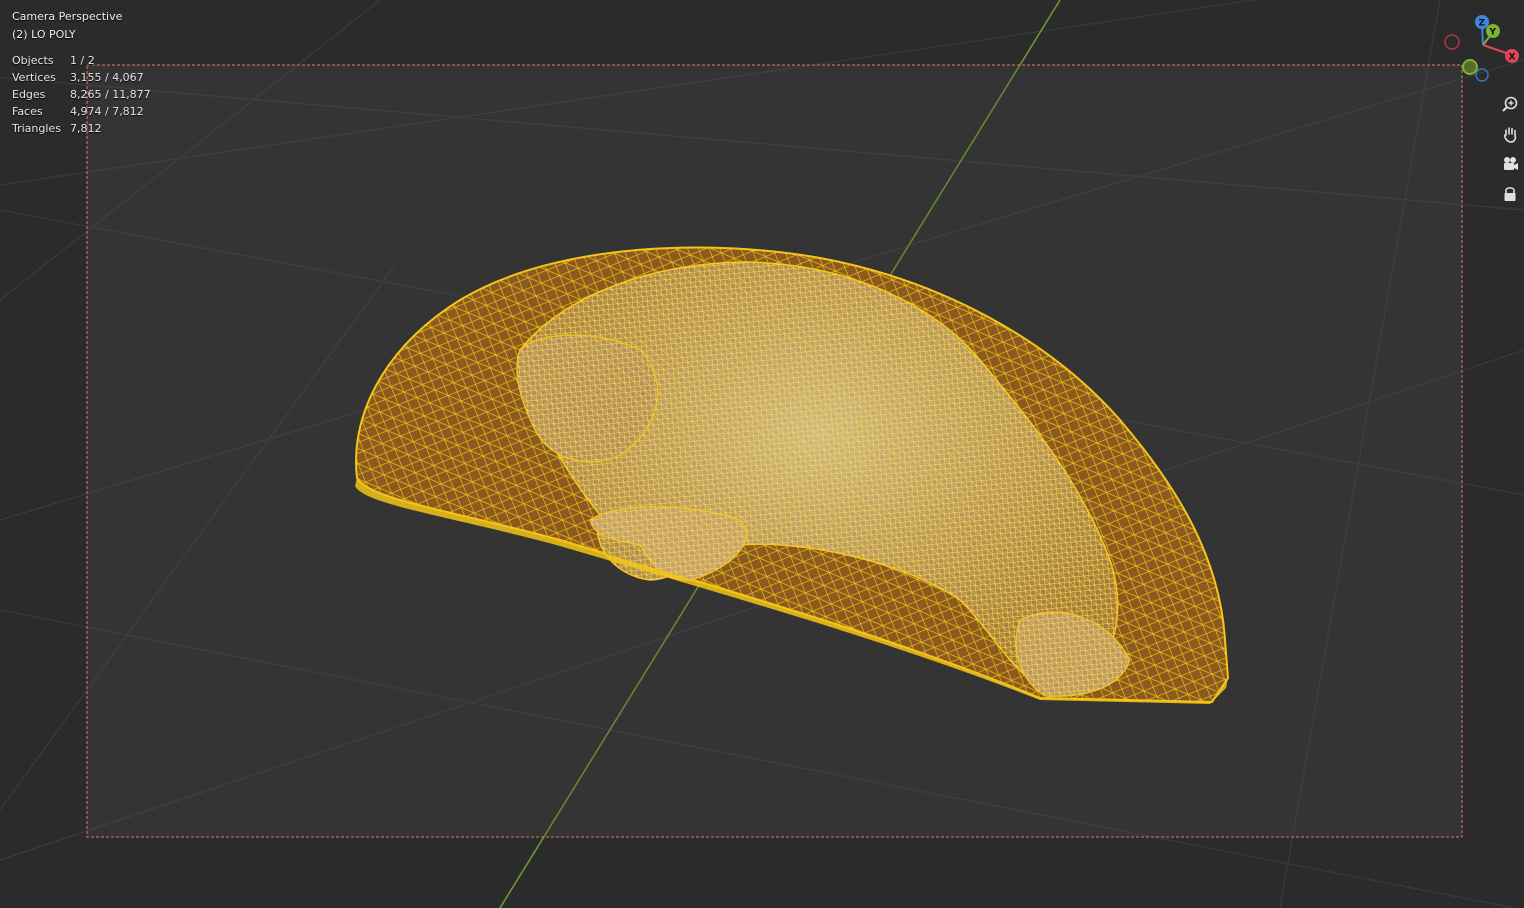 This screenshot has width=1524, height=908. I want to click on stat-row: Faces 4,974 / 7,812, so click(81, 111).